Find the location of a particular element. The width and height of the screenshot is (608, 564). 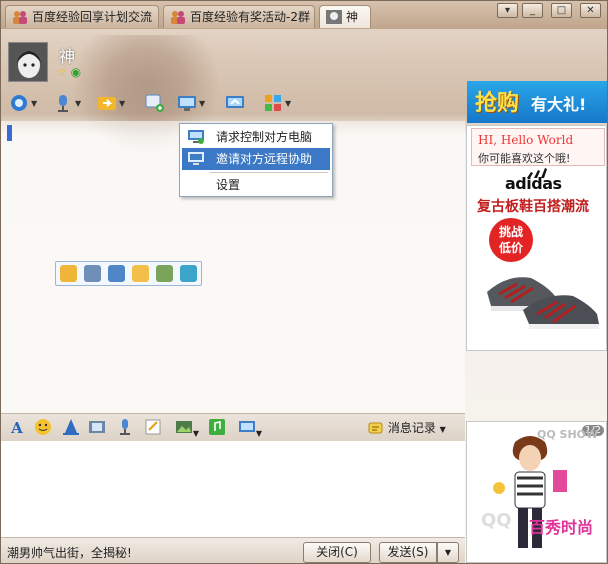

minimize-button: _ is located at coordinates (532, 10).